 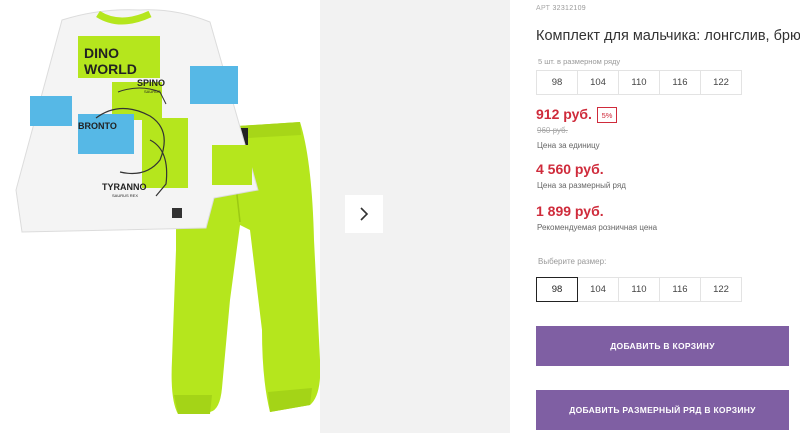 What do you see at coordinates (570, 211) in the screenshot?
I see `retail-price: 1 899 руб.` at bounding box center [570, 211].